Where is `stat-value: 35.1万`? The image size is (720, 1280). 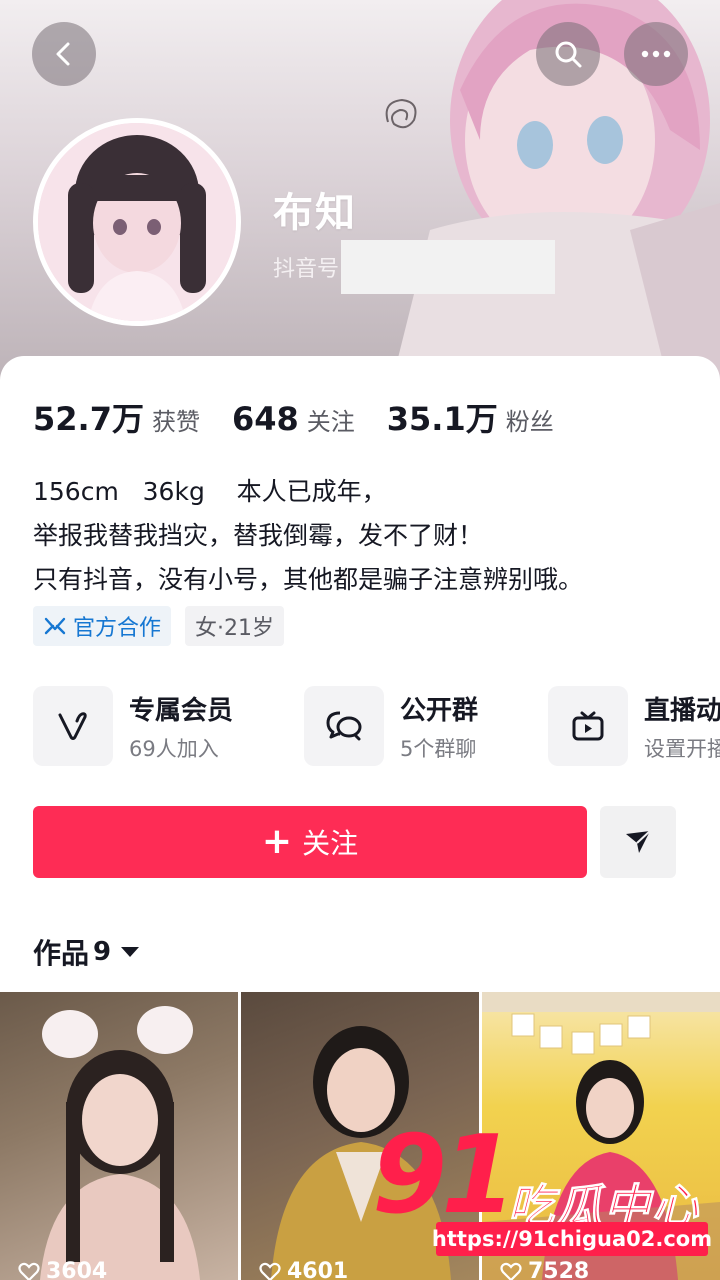
stat-value: 35.1万 is located at coordinates (442, 419).